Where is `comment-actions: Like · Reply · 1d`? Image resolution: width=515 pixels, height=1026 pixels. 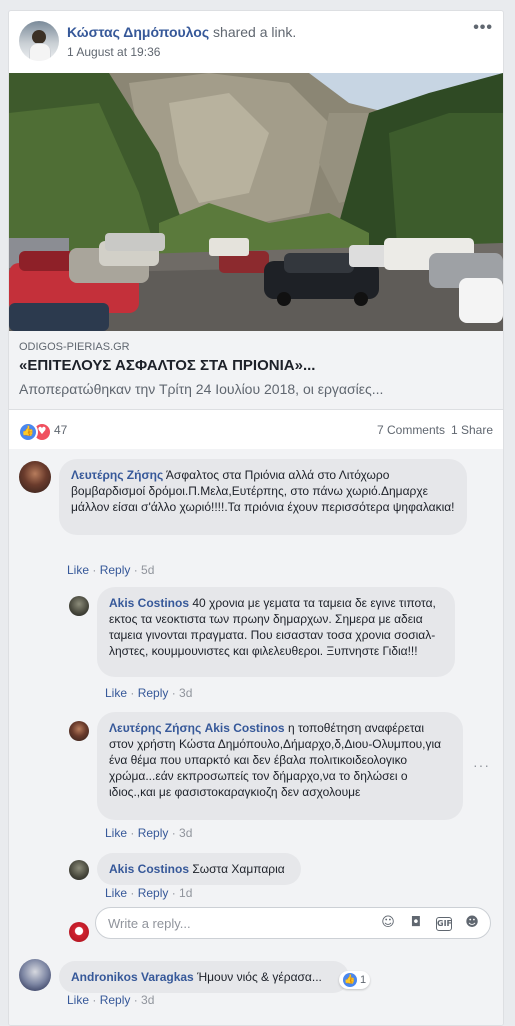
comment-actions: Like · Reply · 1d is located at coordinates (149, 893).